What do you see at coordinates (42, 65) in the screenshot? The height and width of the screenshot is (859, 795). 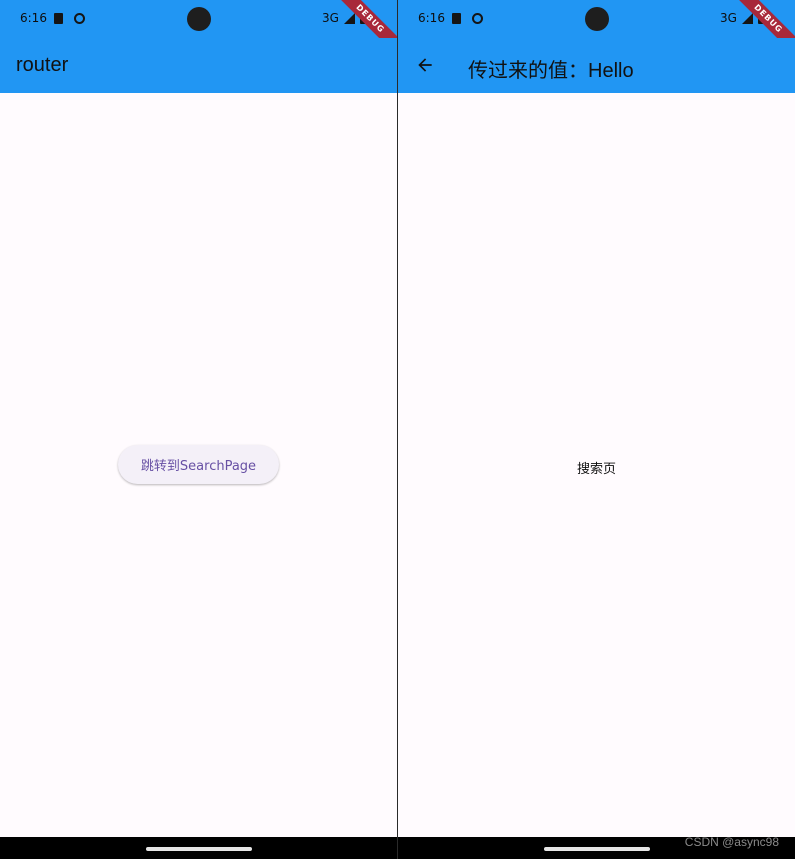 I see `page-title: router` at bounding box center [42, 65].